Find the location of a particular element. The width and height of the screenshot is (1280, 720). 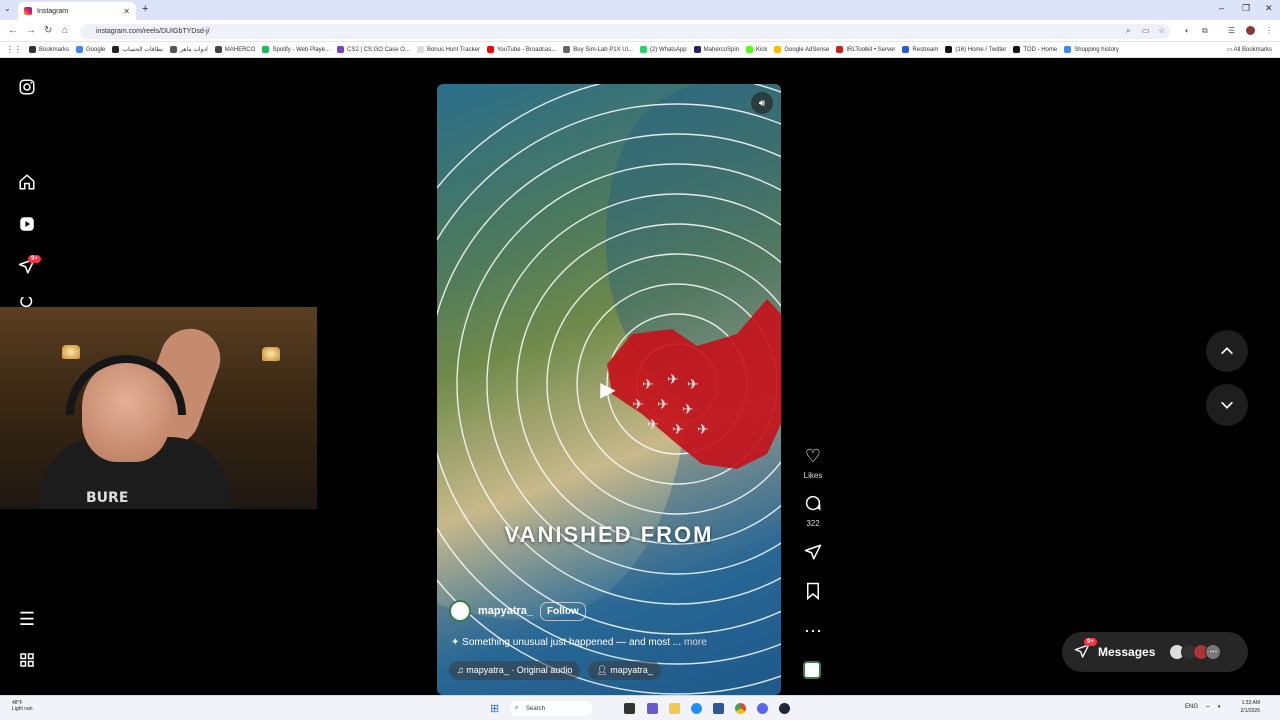

next-reel-button is located at coordinates (1227, 405).